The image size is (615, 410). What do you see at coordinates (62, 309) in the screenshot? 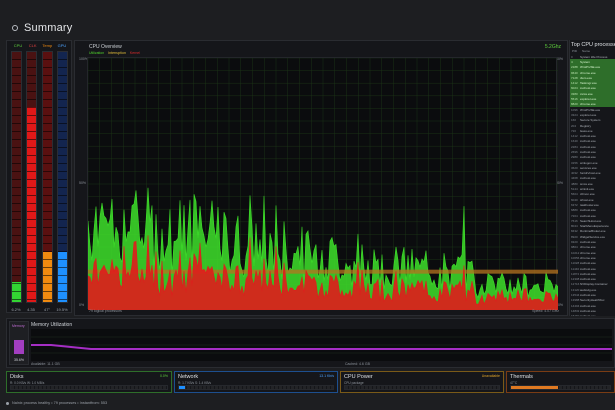
I see `meter-value-gpu: 19.5%` at bounding box center [62, 309].